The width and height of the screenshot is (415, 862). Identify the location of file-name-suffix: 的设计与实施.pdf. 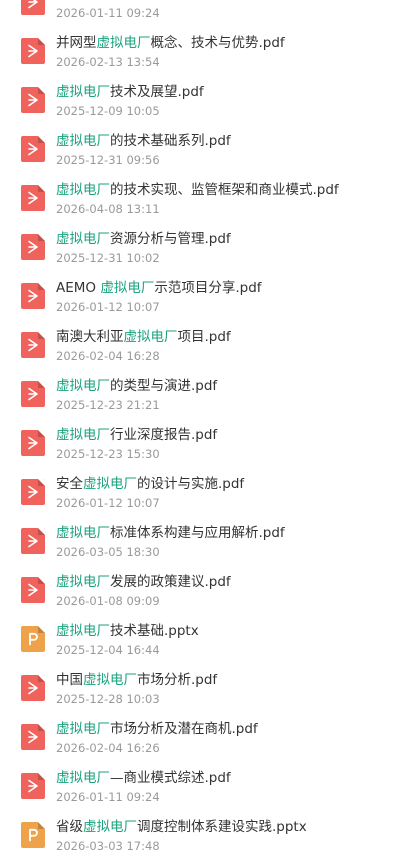
(191, 484).